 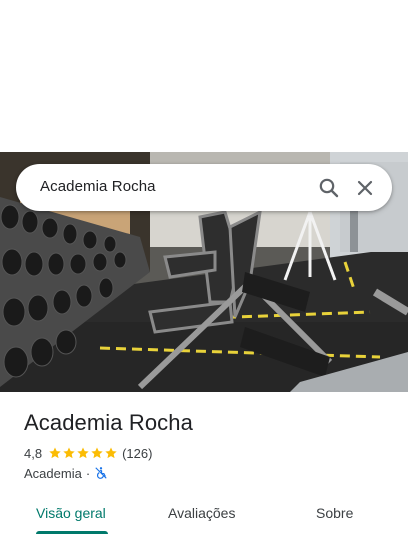 I want to click on star-rating, so click(x=83, y=453).